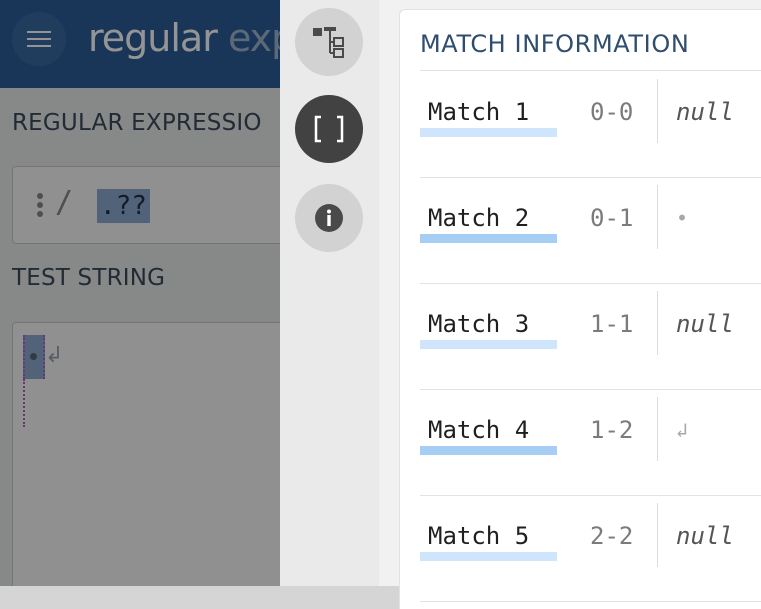 The width and height of the screenshot is (761, 609). I want to click on match-row: Match 5 2-2 null, so click(590, 549).